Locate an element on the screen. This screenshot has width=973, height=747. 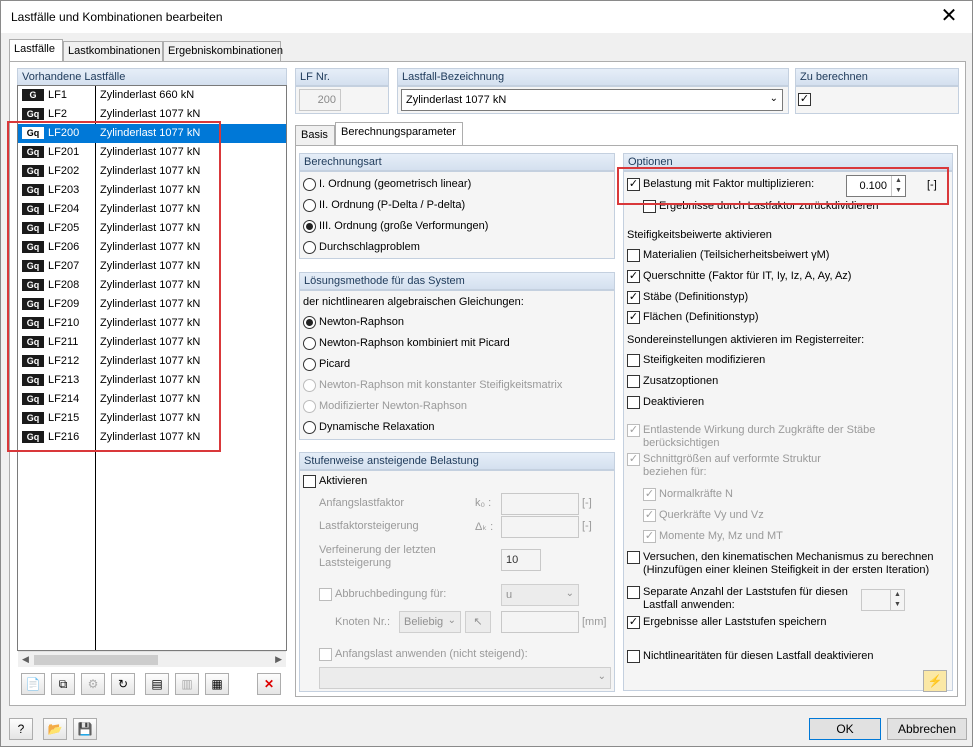
materialien-checkbox is located at coordinates (633, 255).